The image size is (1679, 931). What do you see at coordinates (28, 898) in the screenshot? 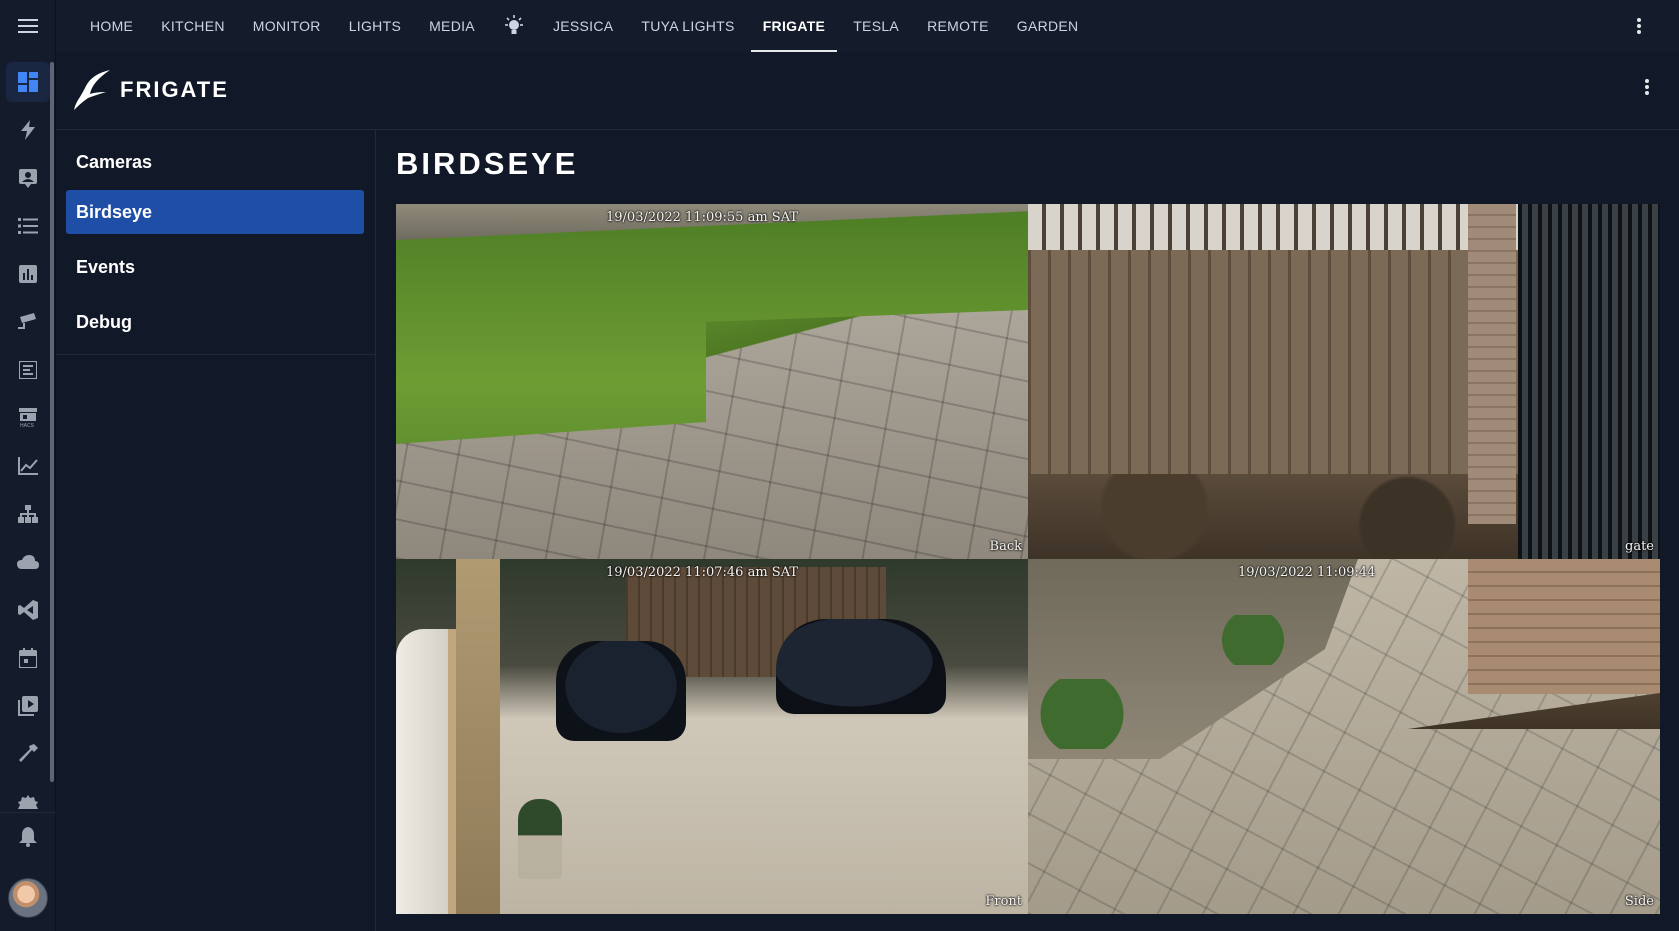
I see `user-avatar` at bounding box center [28, 898].